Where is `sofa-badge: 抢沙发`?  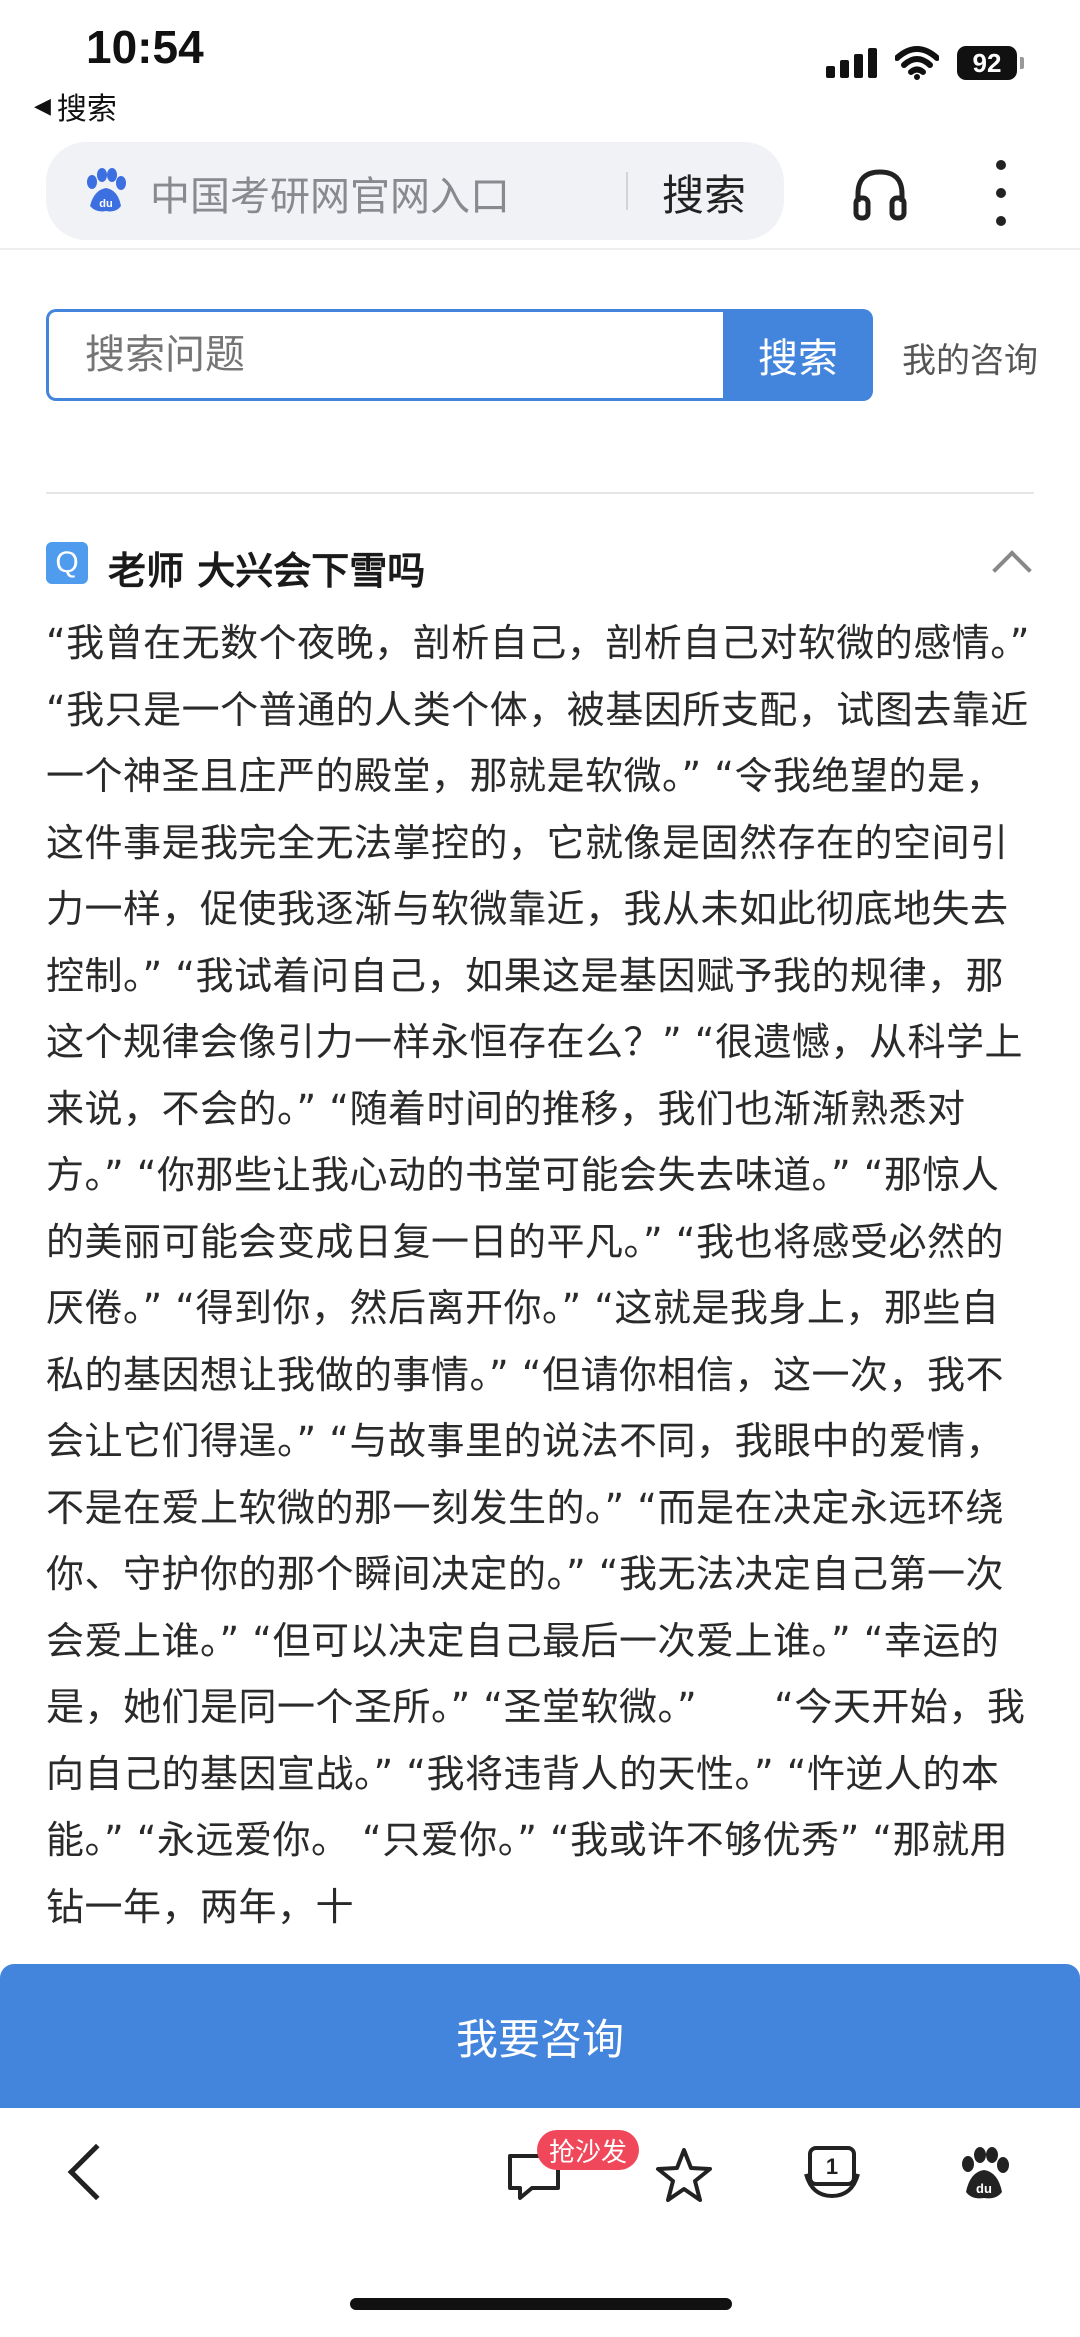
sofa-badge: 抢沙发 is located at coordinates (588, 2150).